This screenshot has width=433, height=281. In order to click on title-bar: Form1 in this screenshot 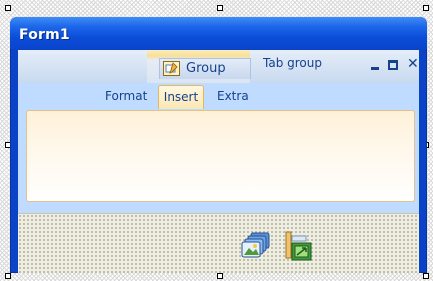, I will do `click(218, 33)`.